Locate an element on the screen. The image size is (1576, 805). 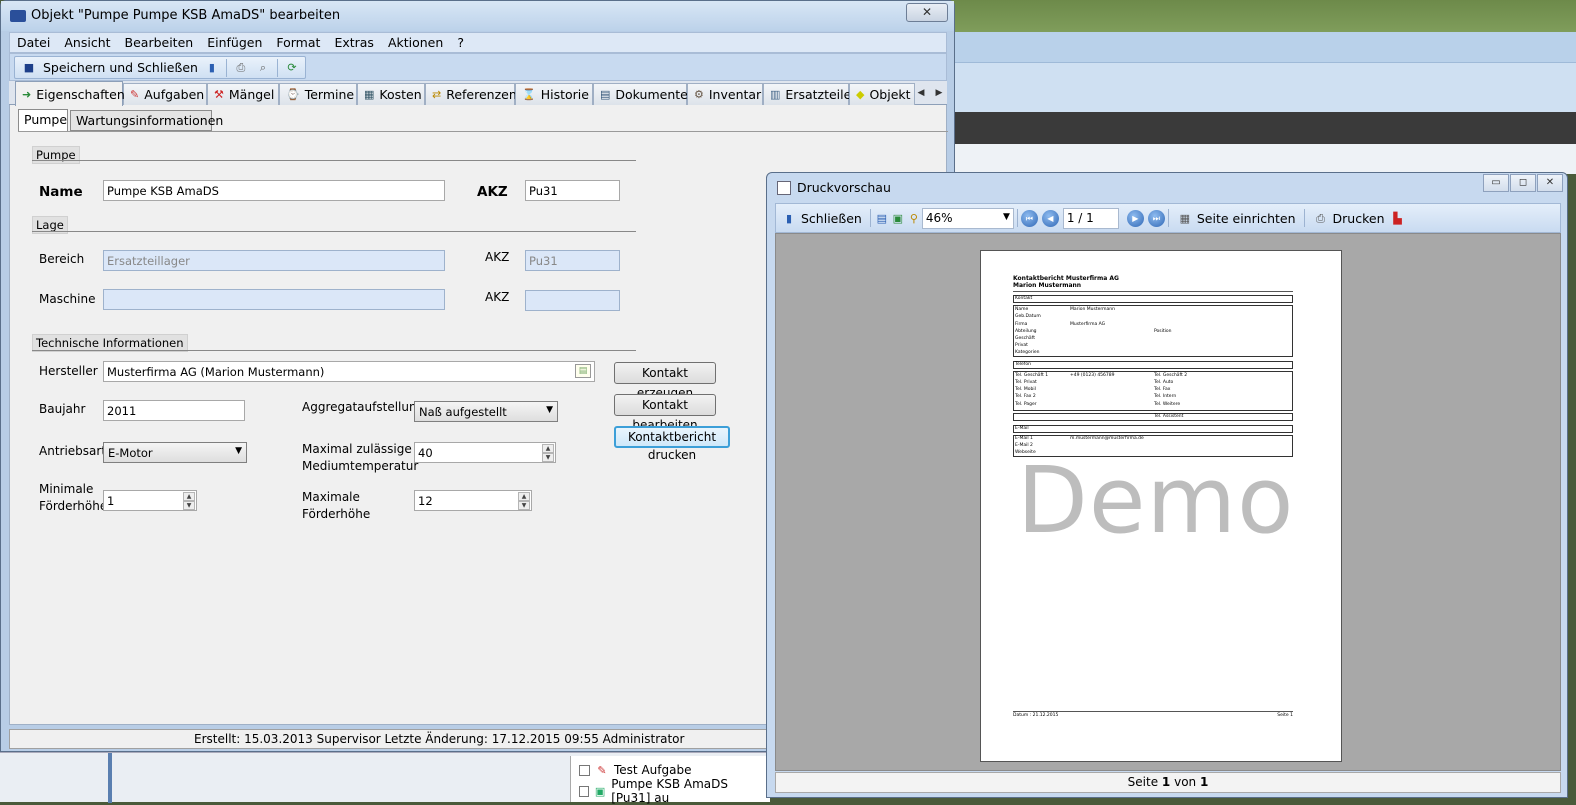
tab-label: Referenzen is located at coordinates (481, 94).